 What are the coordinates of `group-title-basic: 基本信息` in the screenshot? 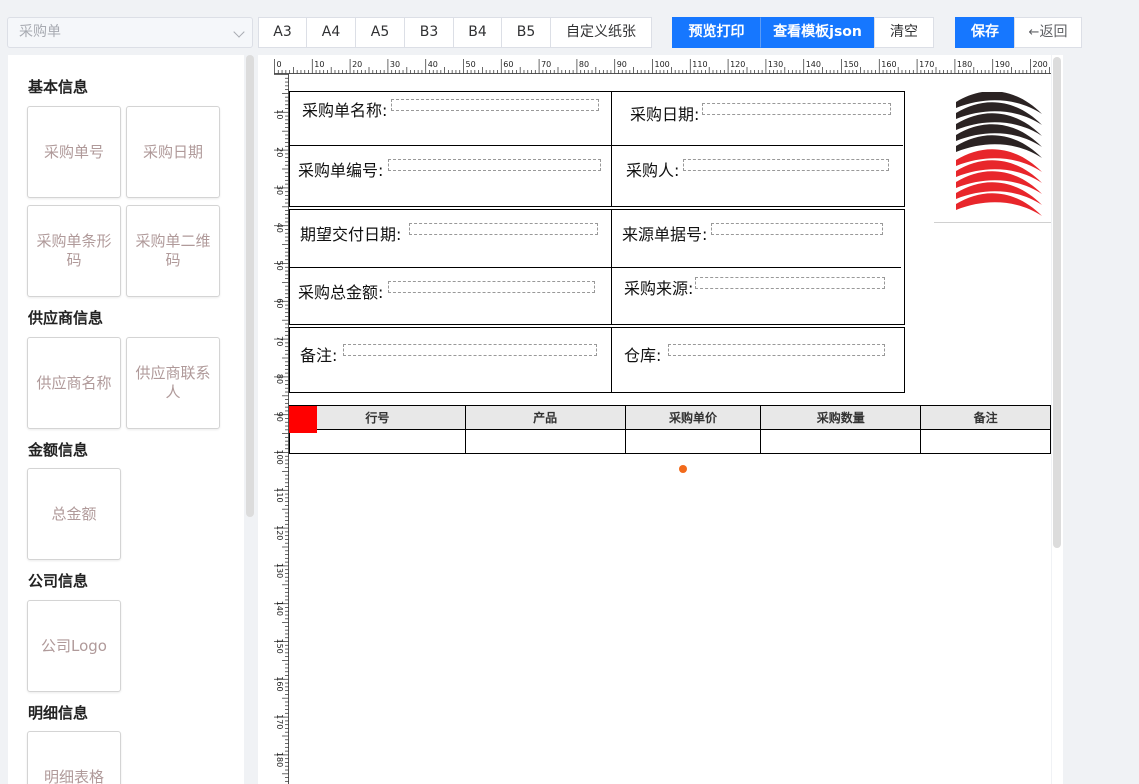 It's located at (58, 87).